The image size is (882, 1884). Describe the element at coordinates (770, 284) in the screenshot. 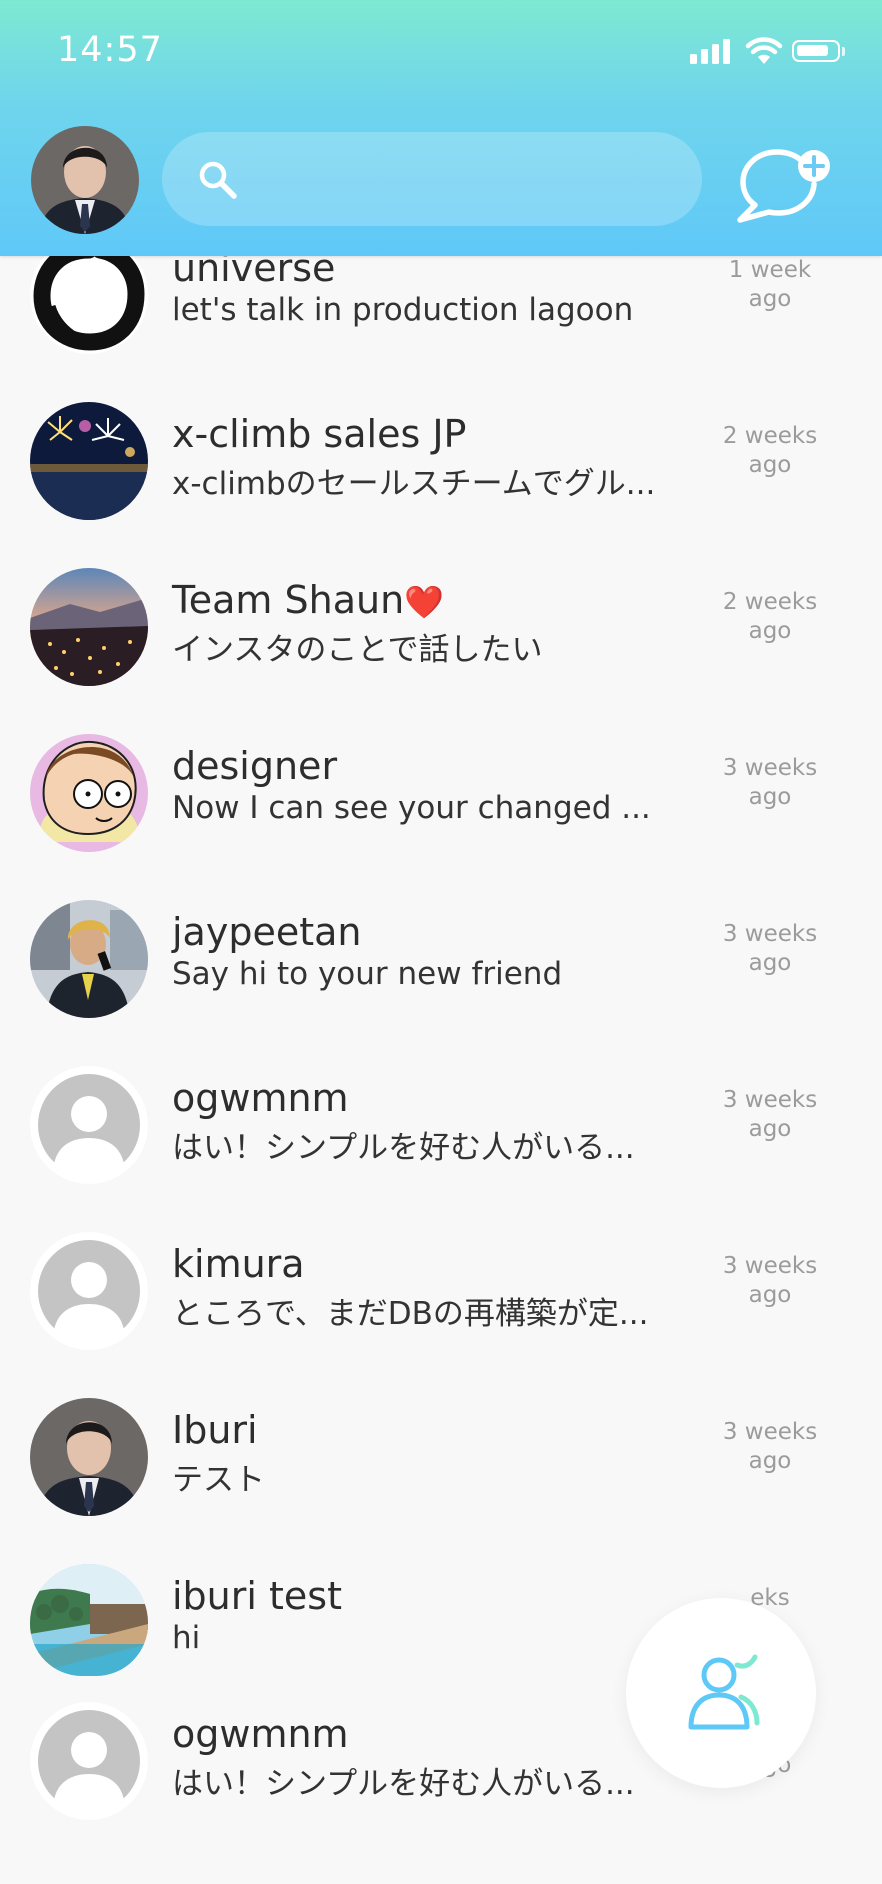

I see `chat-time: 1 week ago` at that location.